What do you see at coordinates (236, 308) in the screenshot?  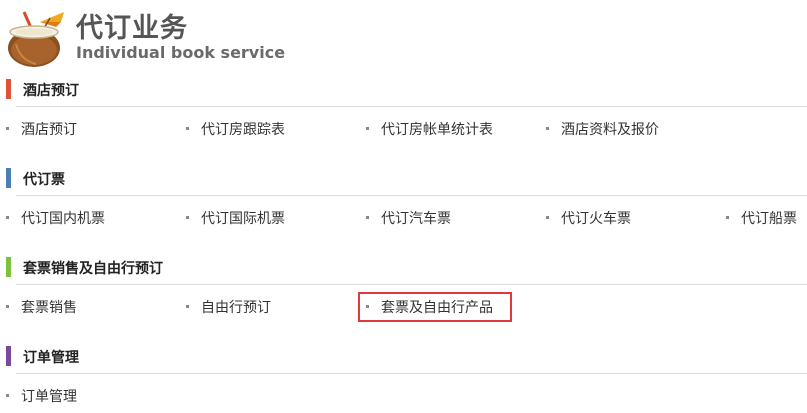 I see `link-label: 自由行预订` at bounding box center [236, 308].